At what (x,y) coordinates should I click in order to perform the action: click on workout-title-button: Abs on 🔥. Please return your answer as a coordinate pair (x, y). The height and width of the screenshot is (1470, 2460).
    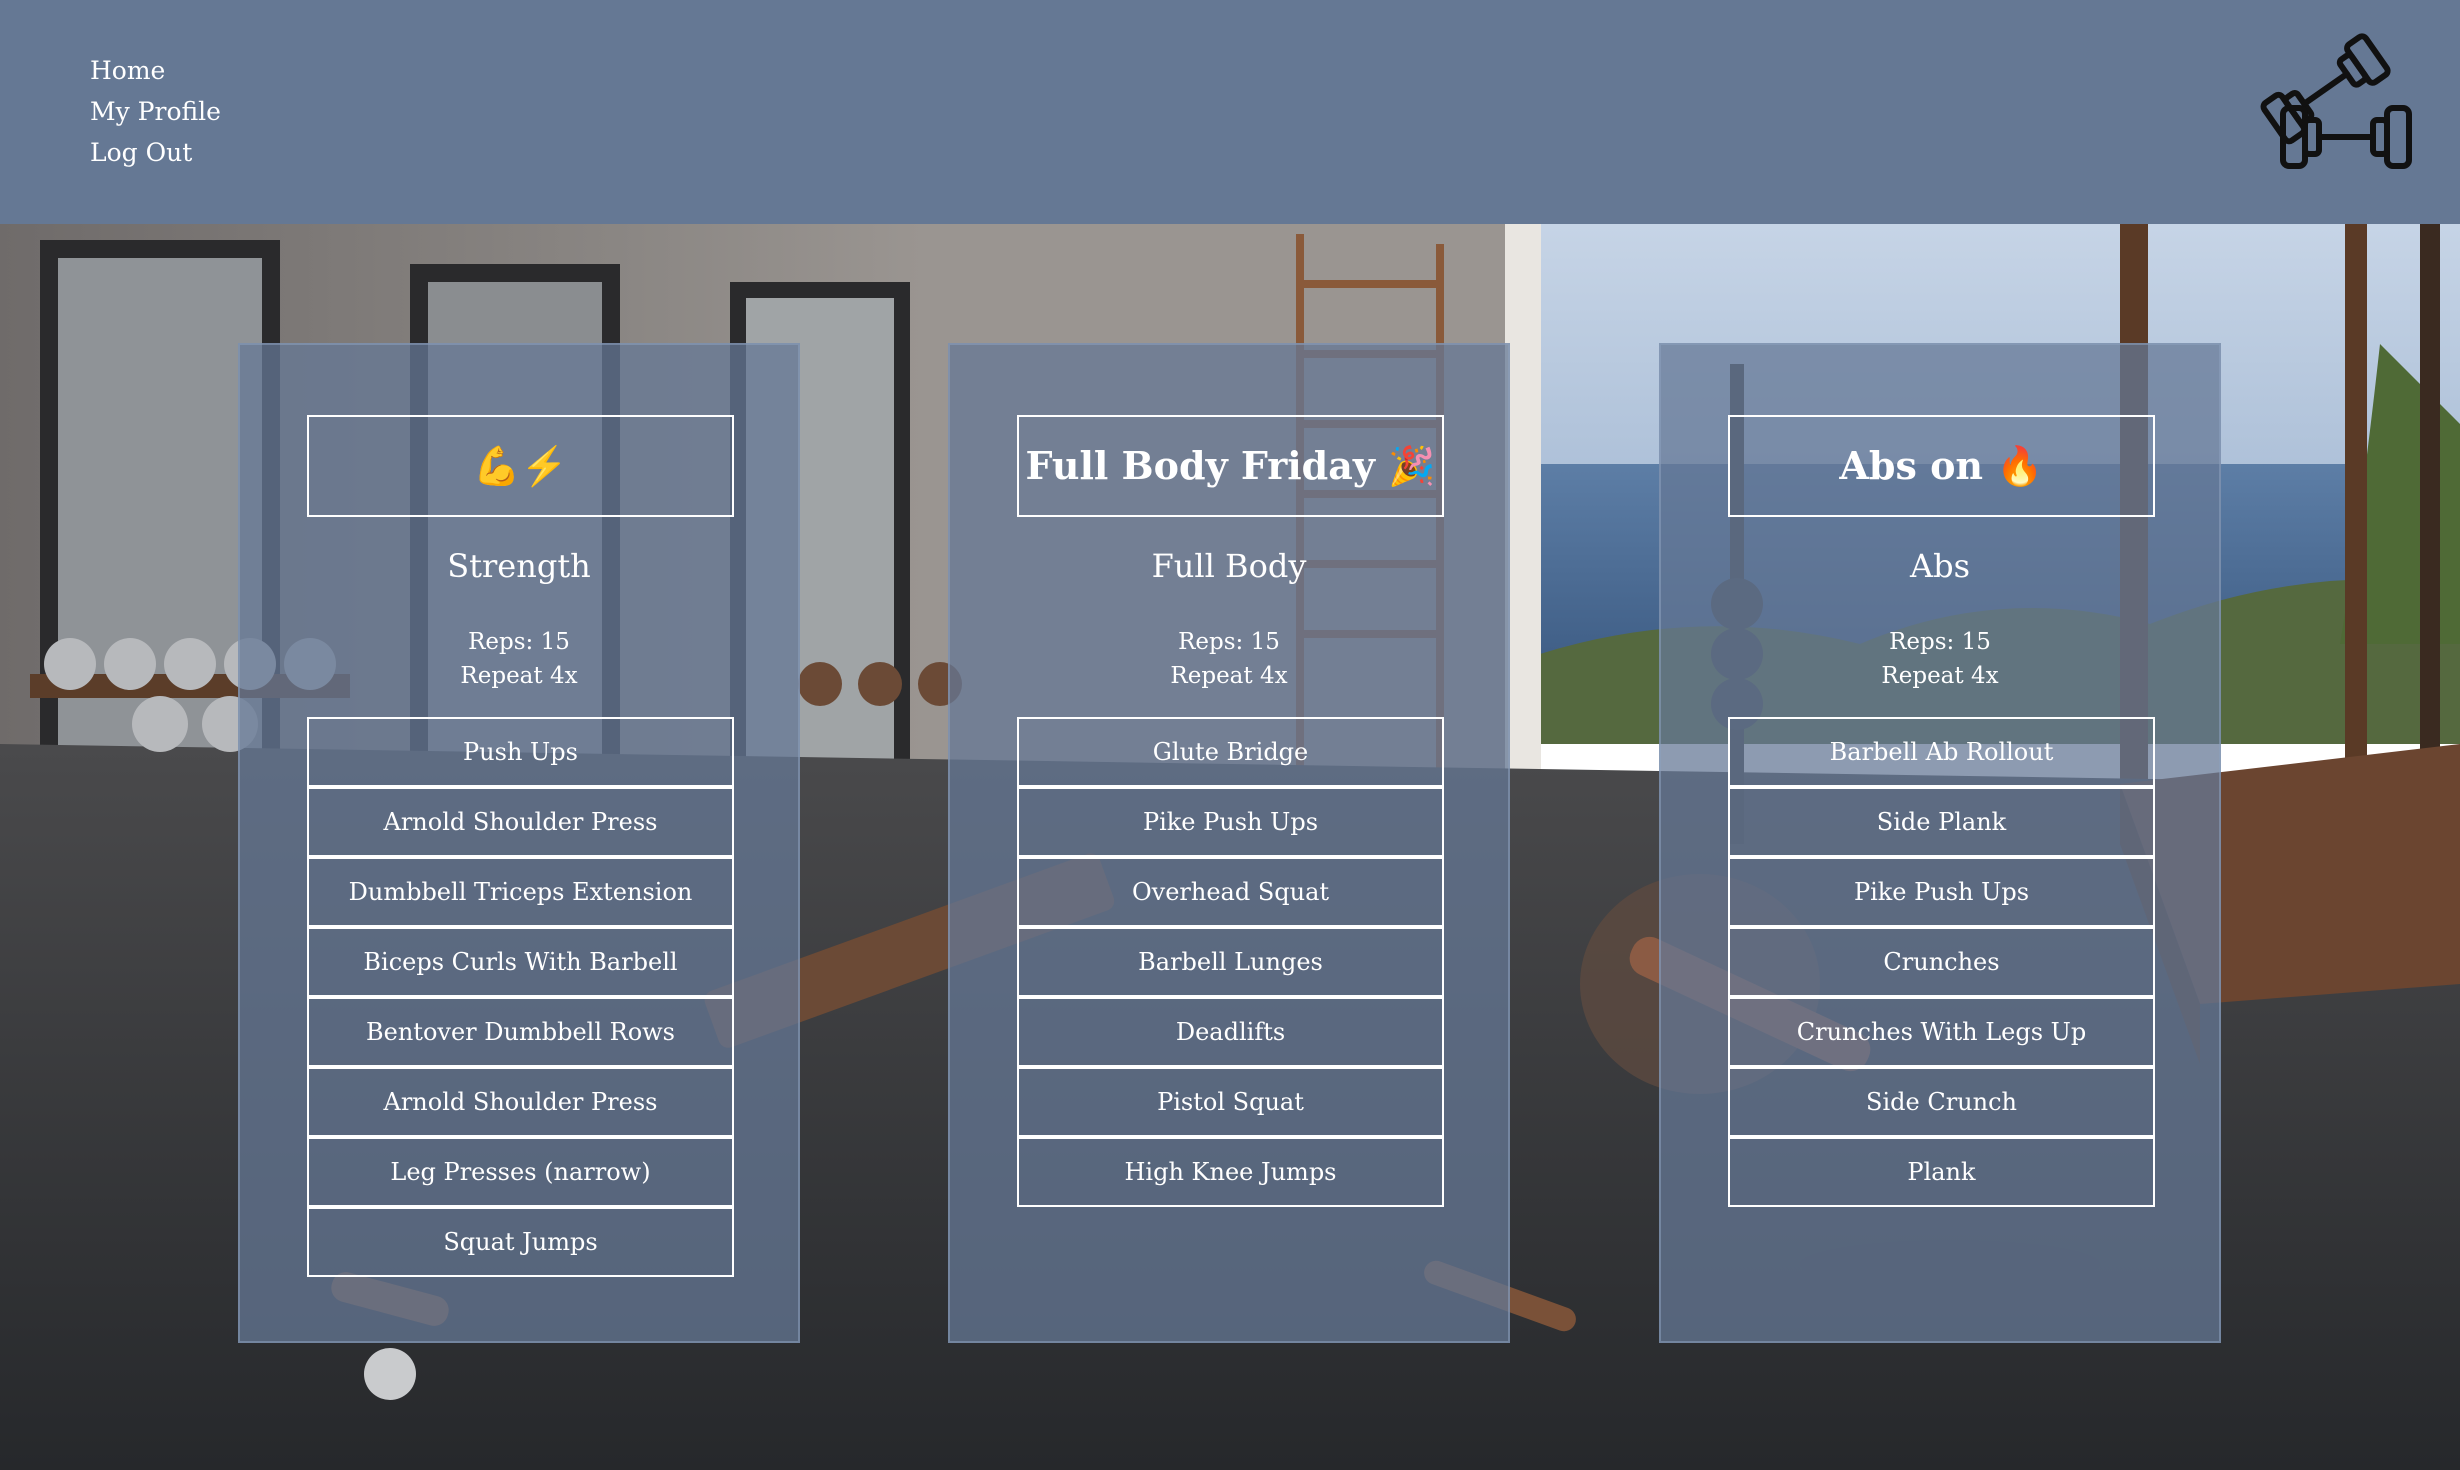
    Looking at the image, I should click on (1941, 466).